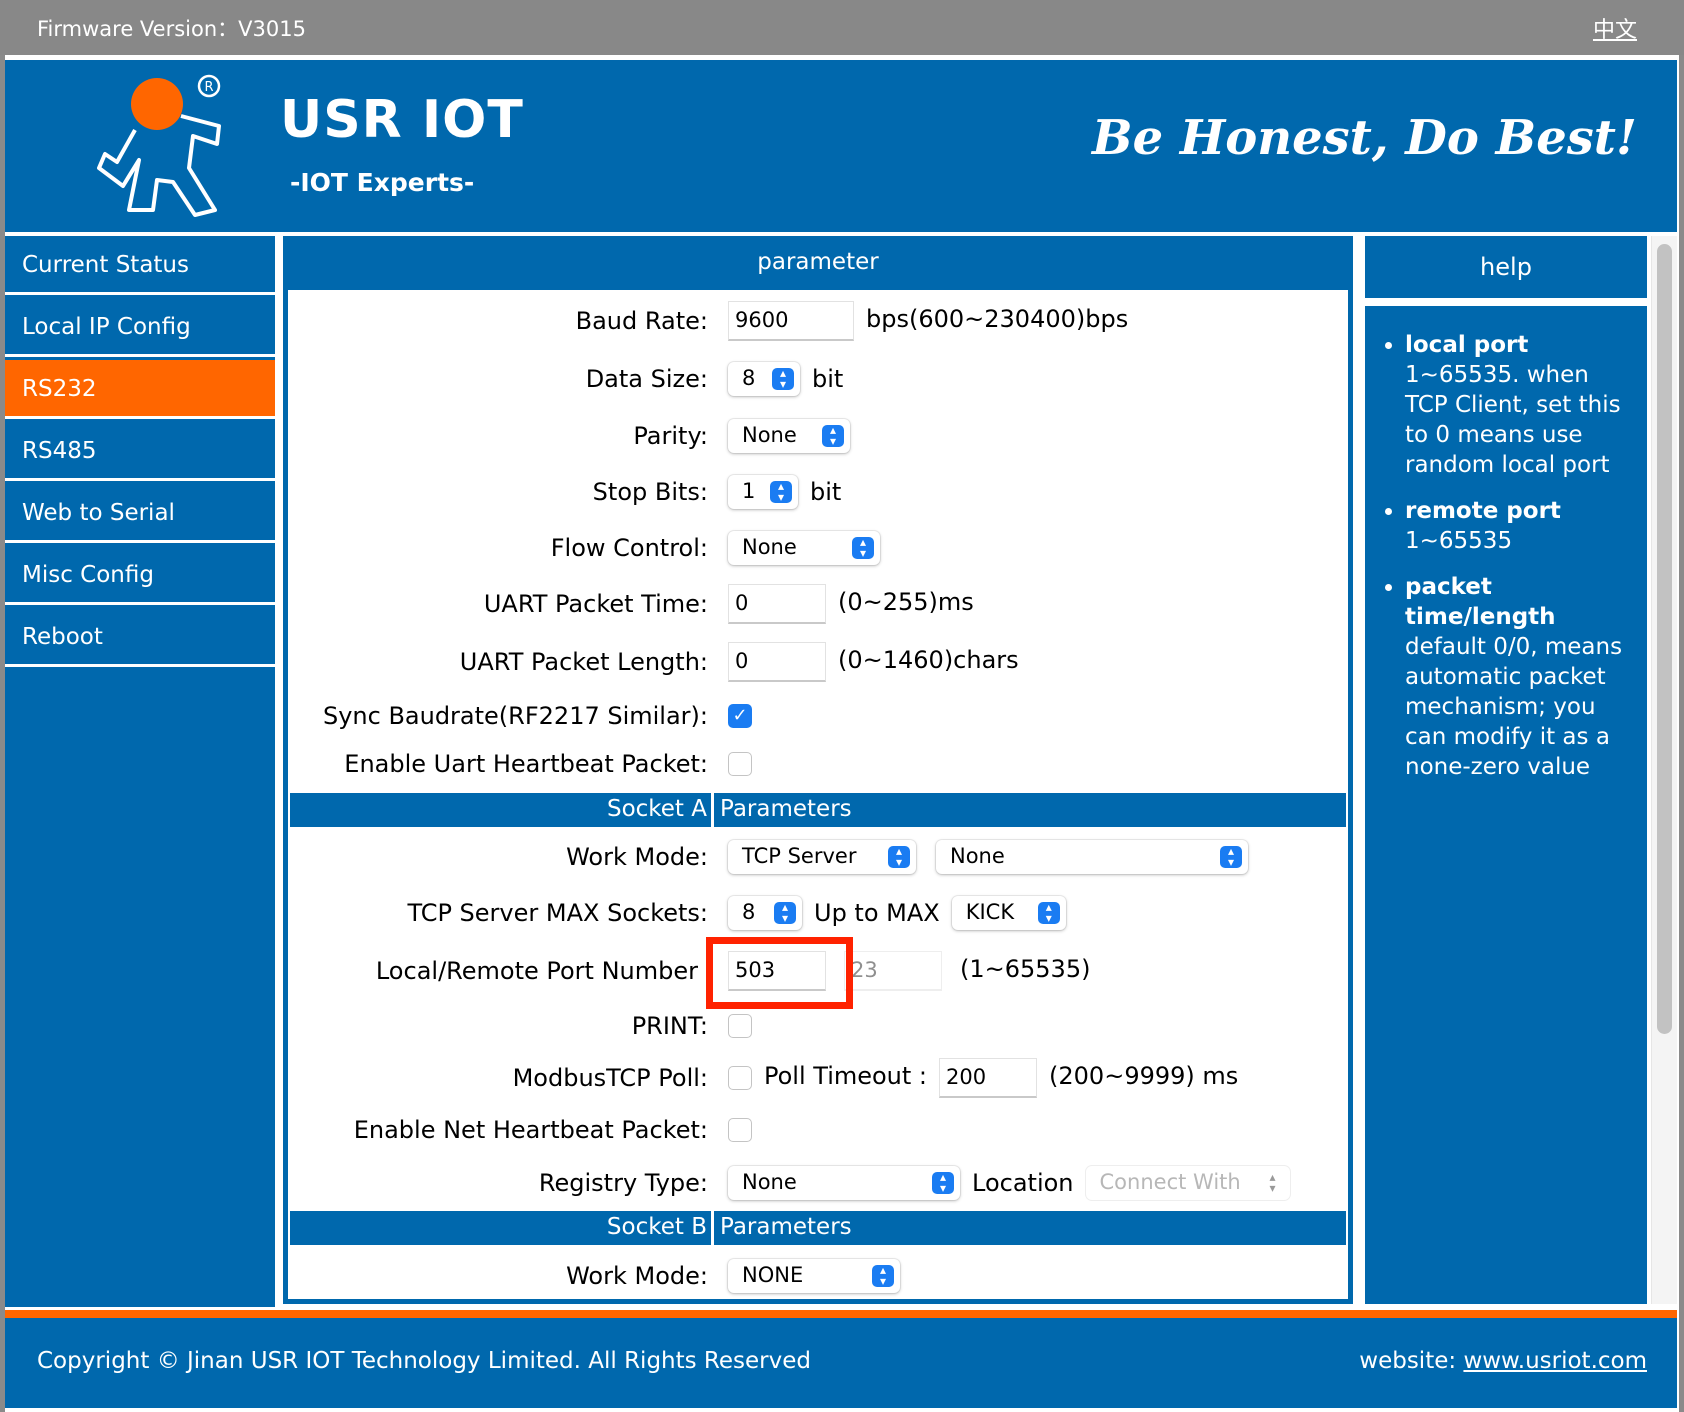  Describe the element at coordinates (502, 1228) in the screenshot. I see `socket-b-title: Socket B` at that location.